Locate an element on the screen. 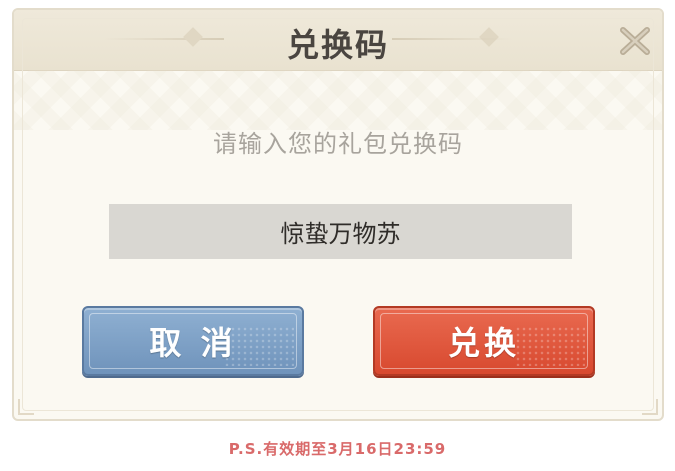  redeem-code-input is located at coordinates (340, 231).